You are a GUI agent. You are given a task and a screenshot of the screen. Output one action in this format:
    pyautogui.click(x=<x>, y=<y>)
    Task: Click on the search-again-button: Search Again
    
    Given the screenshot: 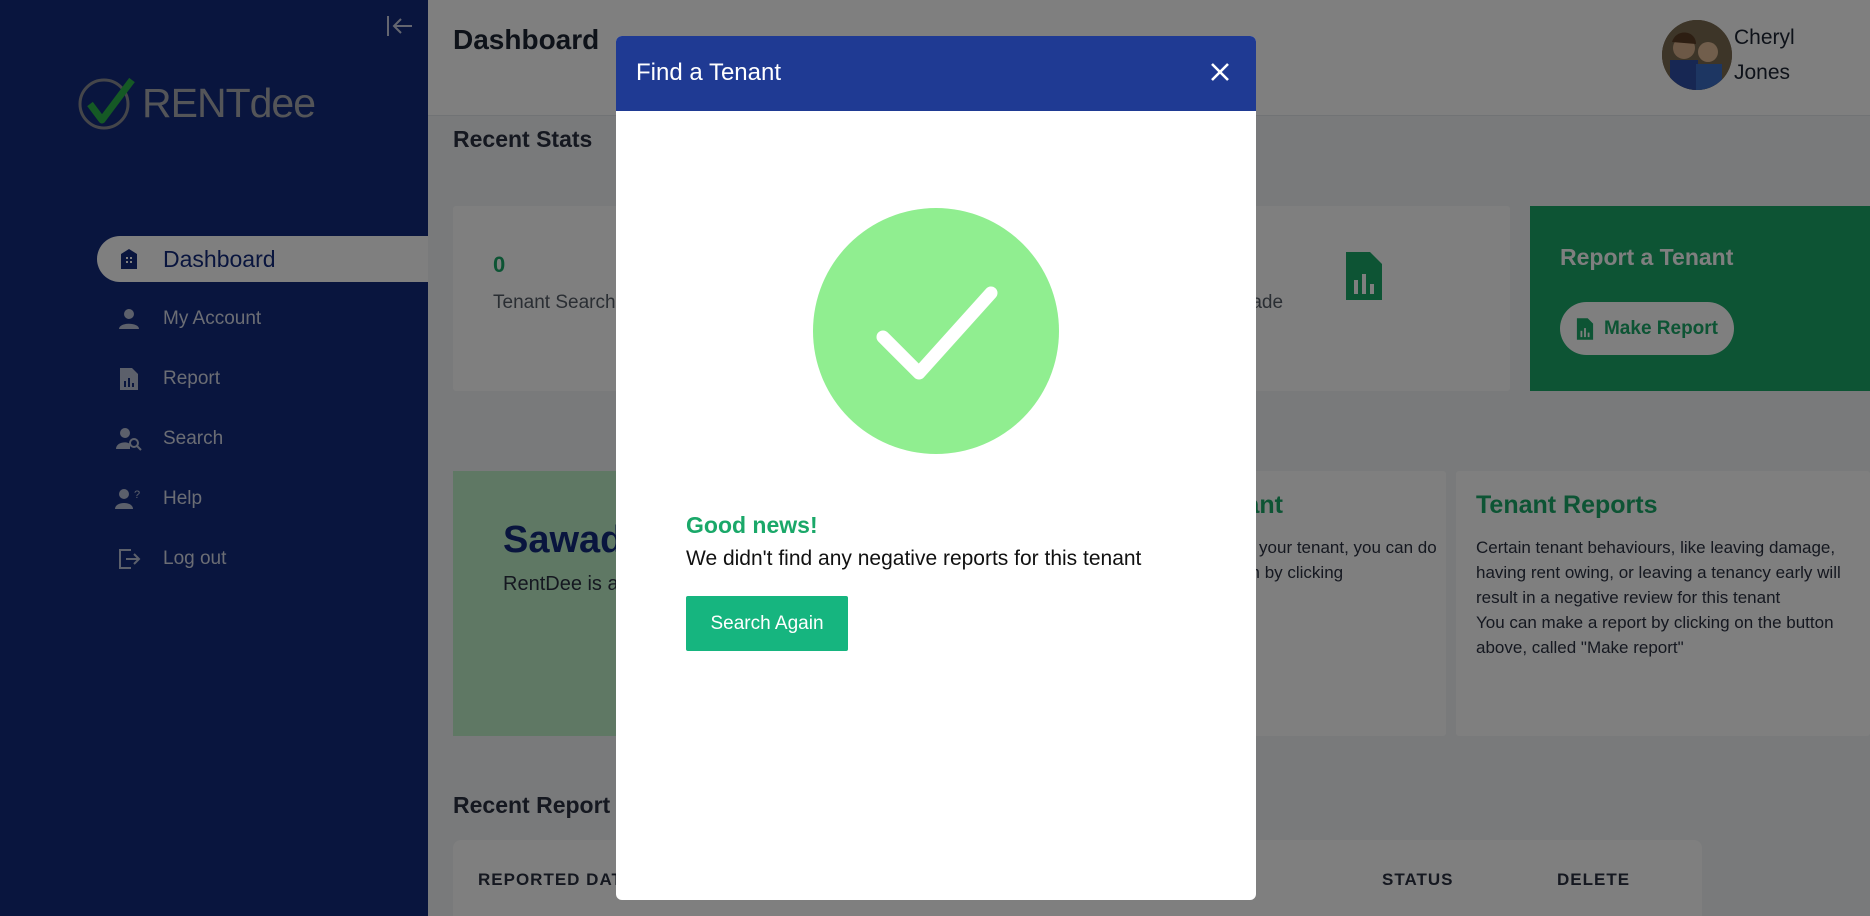 What is the action you would take?
    pyautogui.click(x=767, y=623)
    